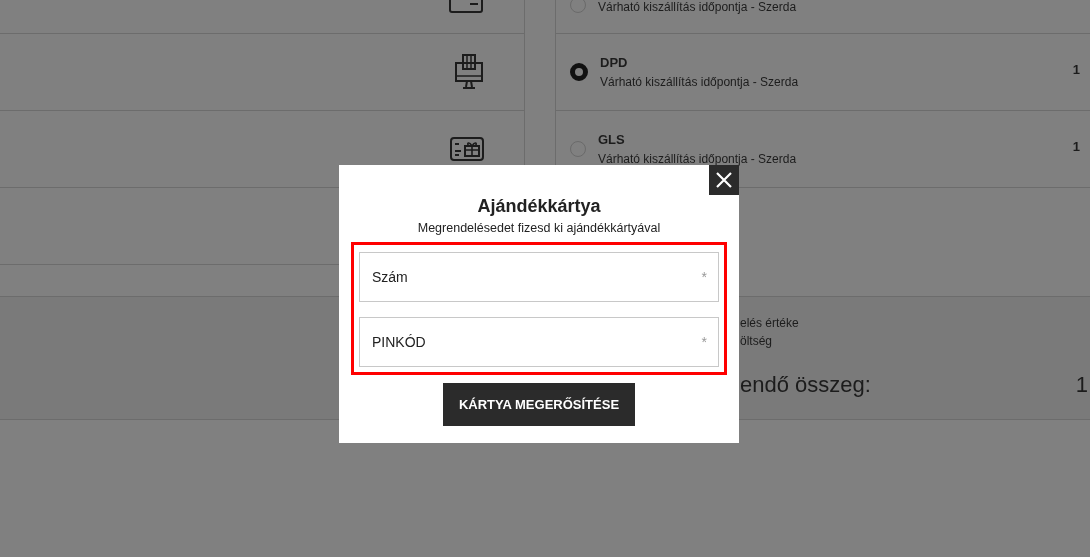  Describe the element at coordinates (770, 323) in the screenshot. I see `summary-label: elés értéke` at that location.